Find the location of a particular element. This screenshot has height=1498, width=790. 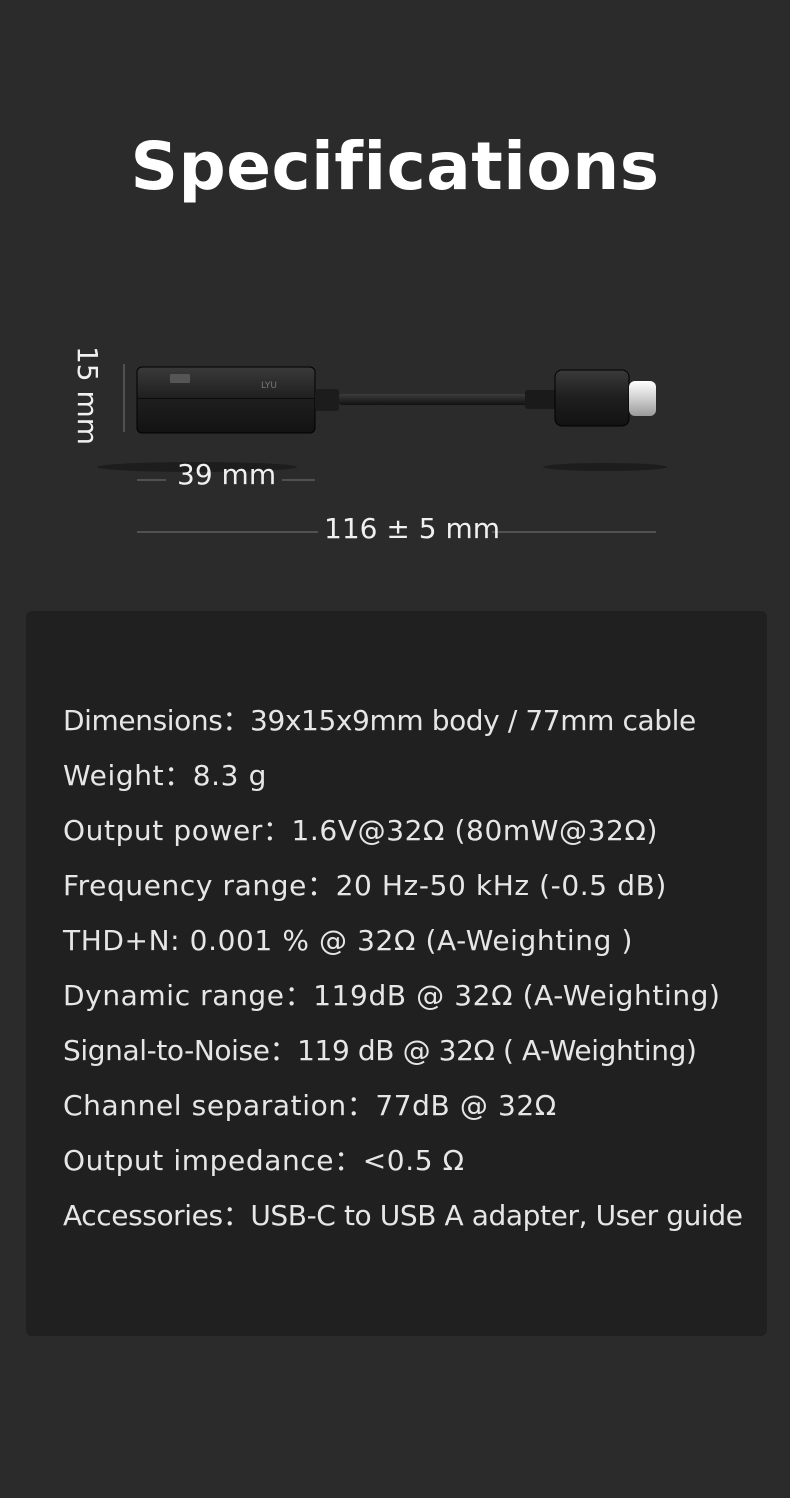

dac-brand-text: LYU is located at coordinates (269, 386).